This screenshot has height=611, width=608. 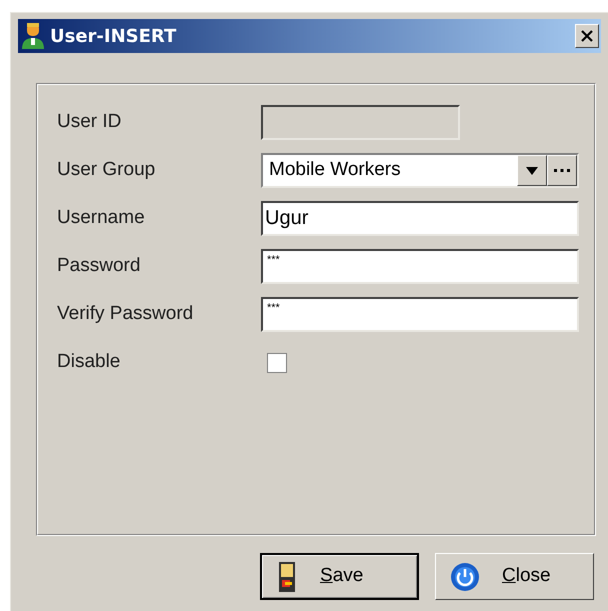 I want to click on field-label: Verify Password, so click(x=125, y=314).